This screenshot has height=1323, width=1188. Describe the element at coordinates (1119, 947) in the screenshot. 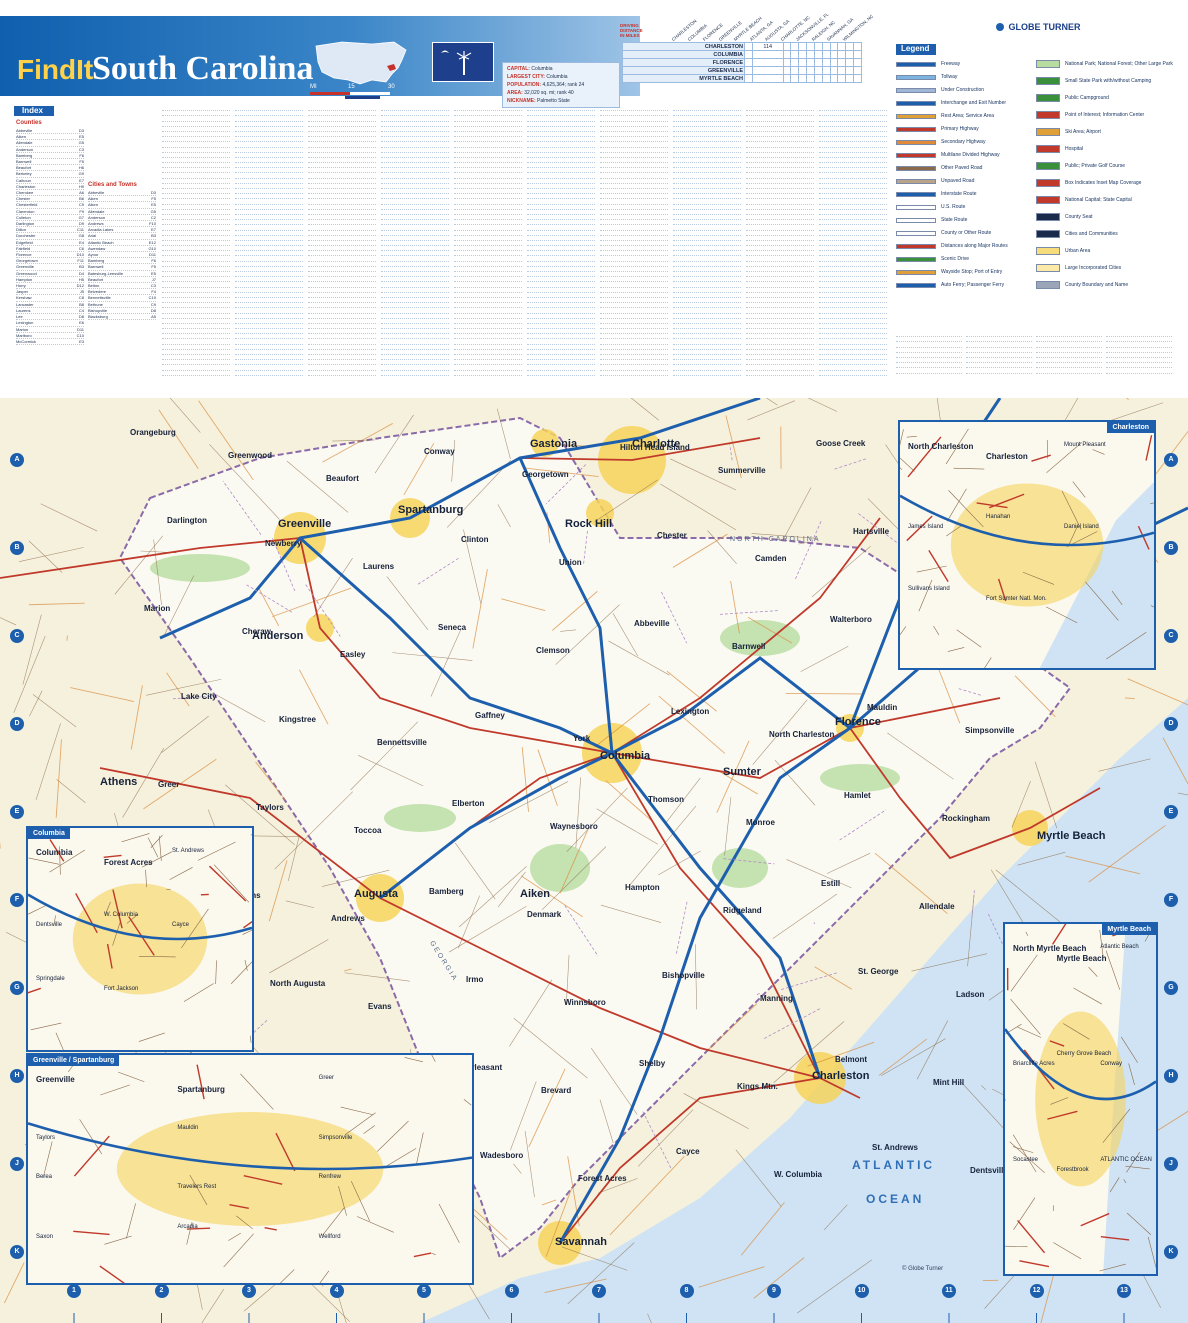

I see `inset-place-label: Atlantic Beach` at that location.